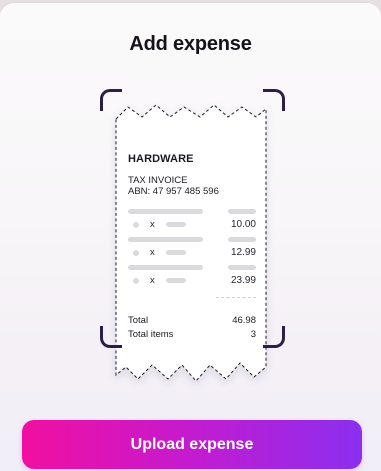 This screenshot has height=471, width=381. I want to click on receipt-abn: ABN: 47 957 485 596, so click(173, 191).